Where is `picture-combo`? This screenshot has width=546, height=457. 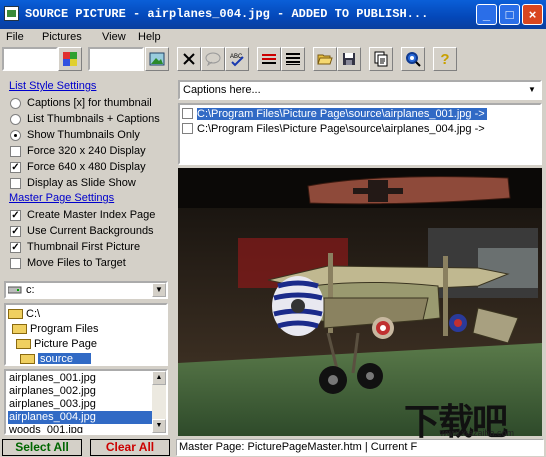
picture-combo is located at coordinates (116, 59).